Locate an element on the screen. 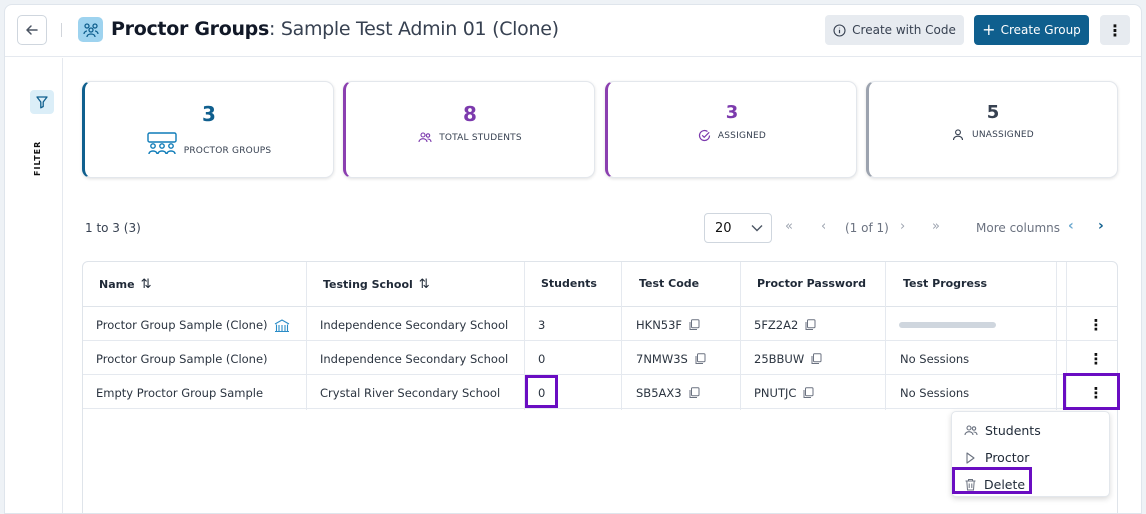  check-circle-icon is located at coordinates (704, 135).